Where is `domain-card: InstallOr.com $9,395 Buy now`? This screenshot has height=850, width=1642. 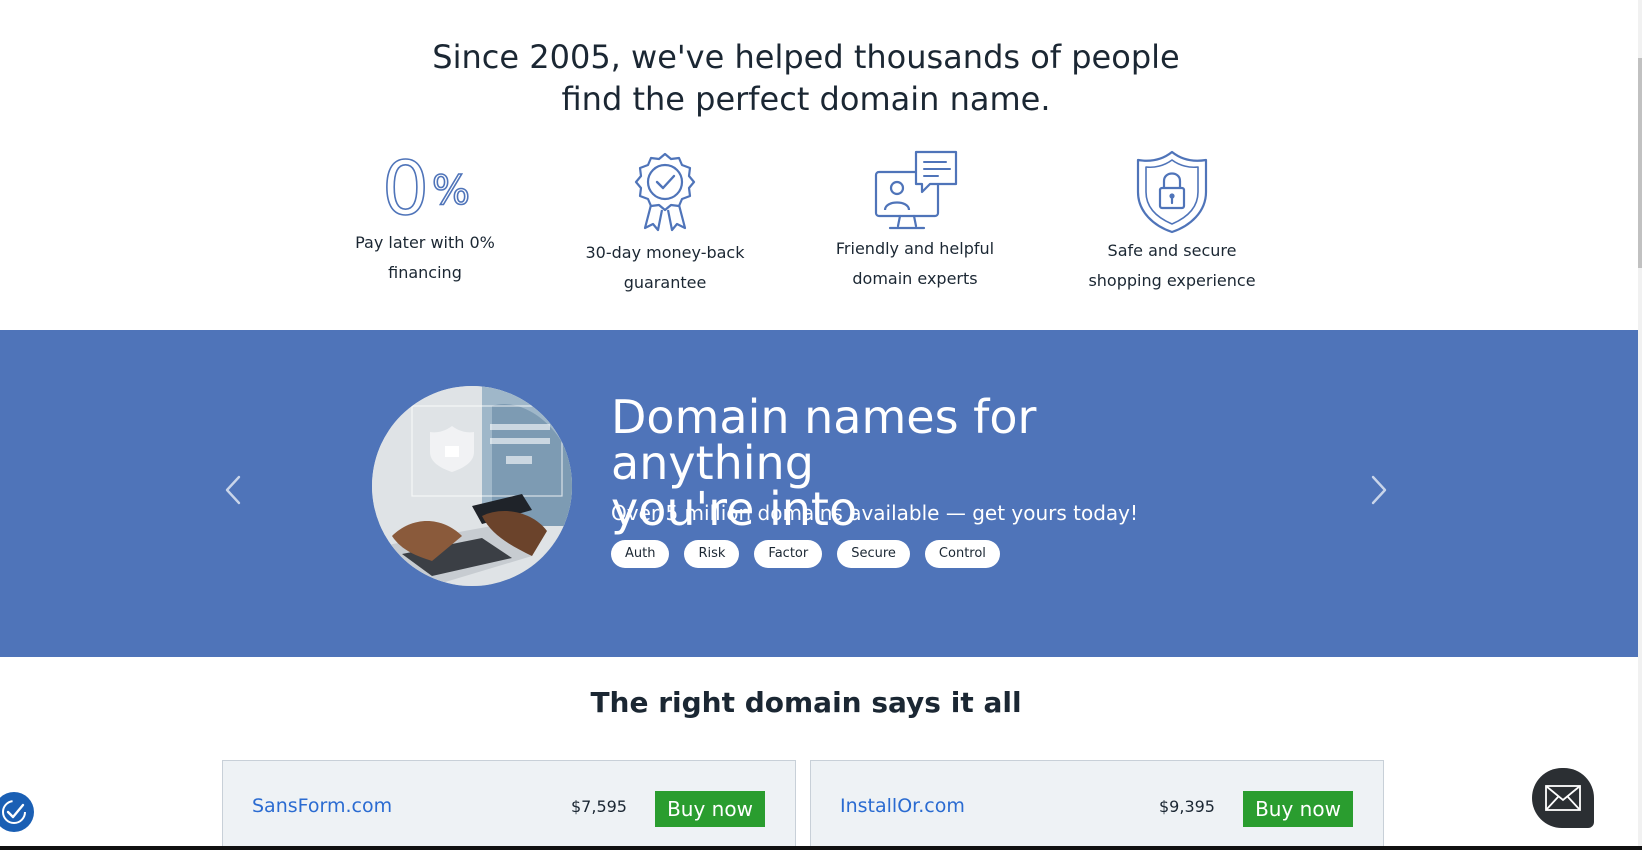 domain-card: InstallOr.com $9,395 Buy now is located at coordinates (1097, 805).